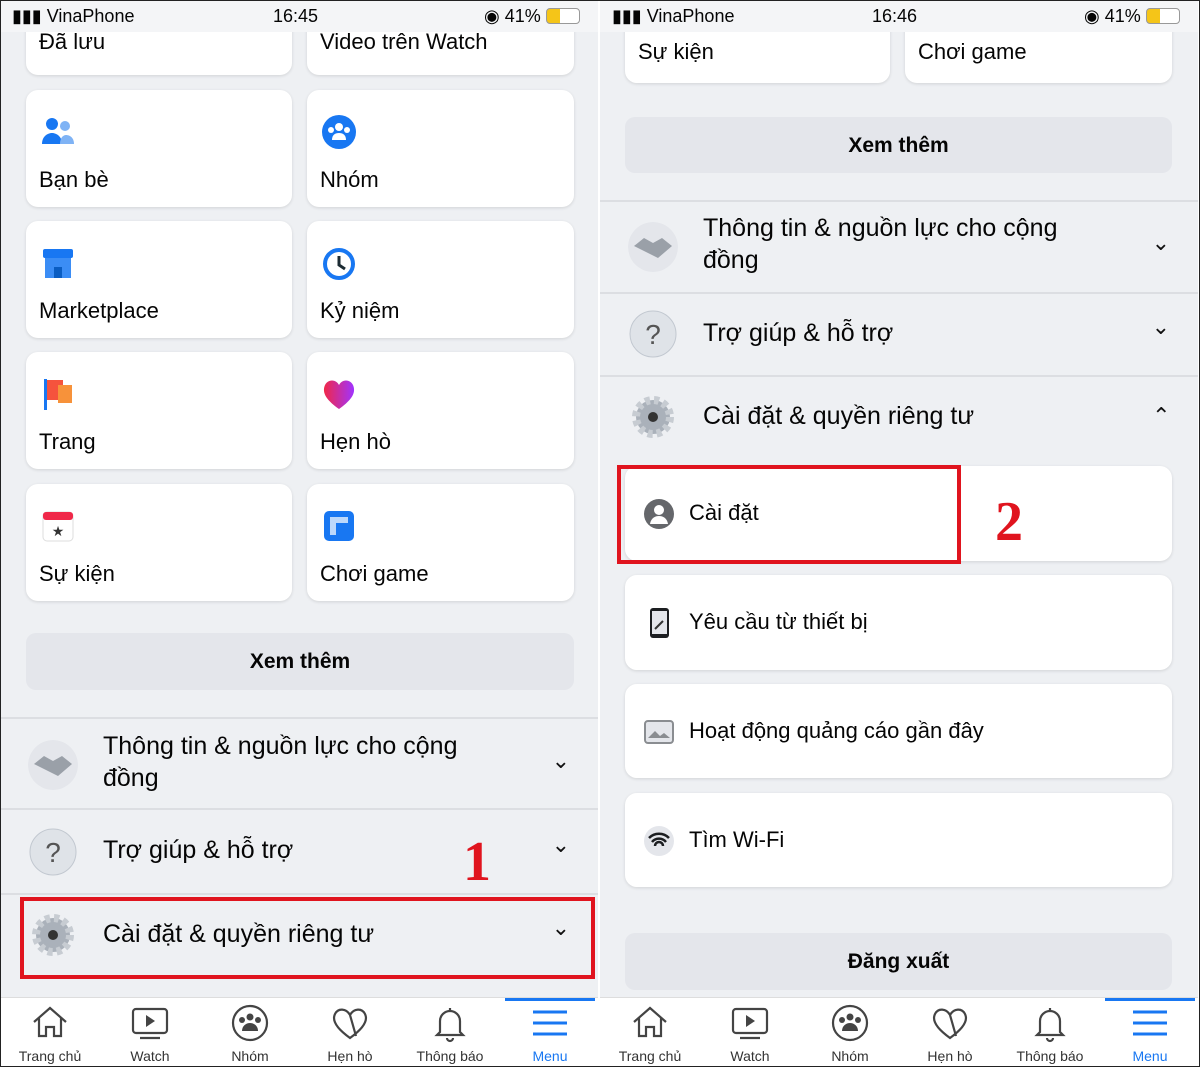 Image resolution: width=1200 pixels, height=1067 pixels. What do you see at coordinates (599, 533) in the screenshot?
I see `panel-separator` at bounding box center [599, 533].